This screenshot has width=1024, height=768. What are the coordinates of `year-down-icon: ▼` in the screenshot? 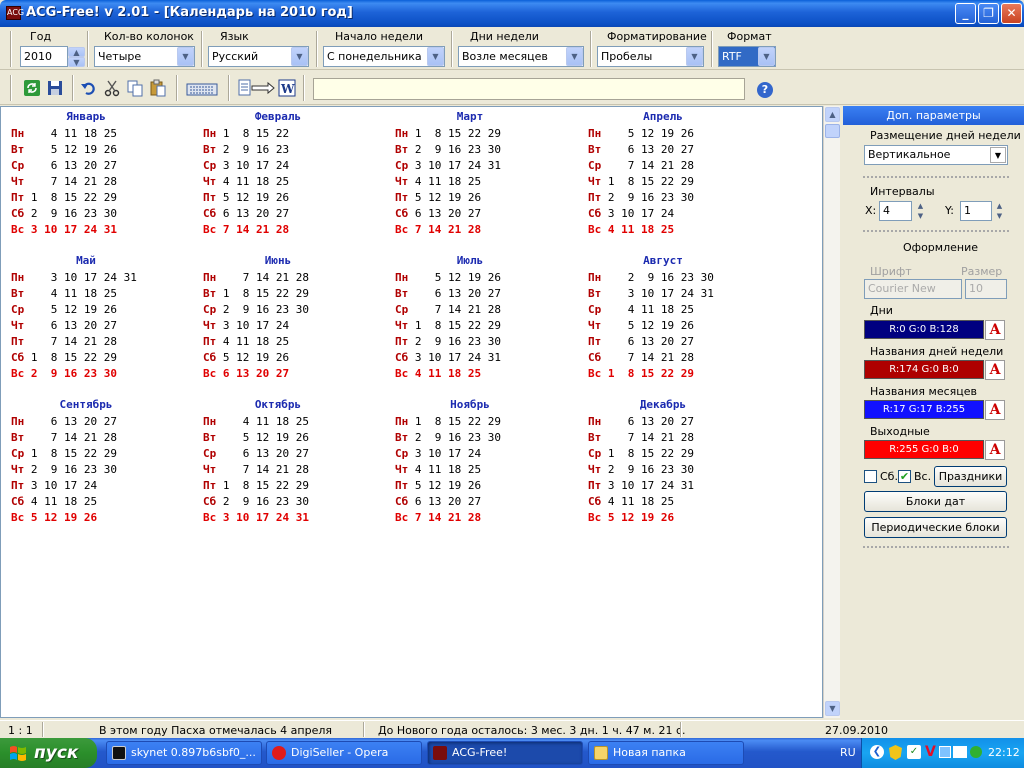 It's located at (76, 62).